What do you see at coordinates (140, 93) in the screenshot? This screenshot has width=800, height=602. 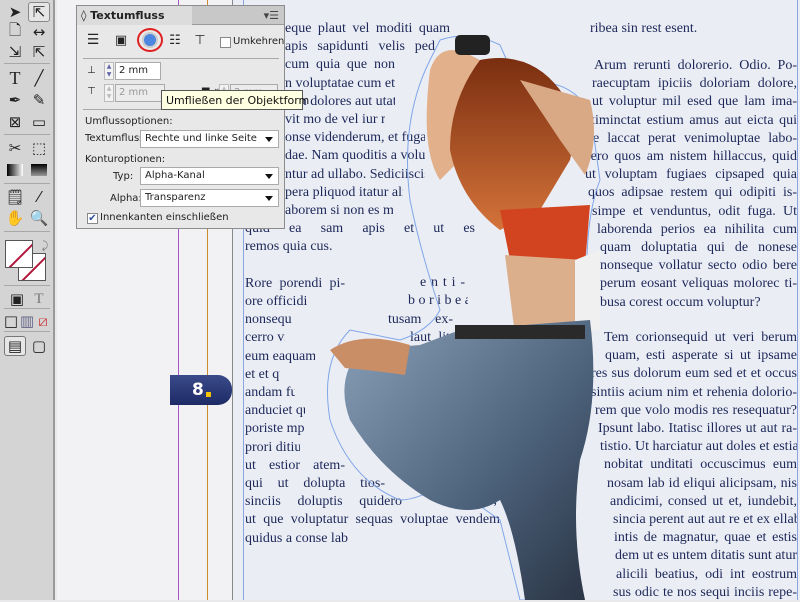 I see `bottom-offset-field: 2 mm` at bounding box center [140, 93].